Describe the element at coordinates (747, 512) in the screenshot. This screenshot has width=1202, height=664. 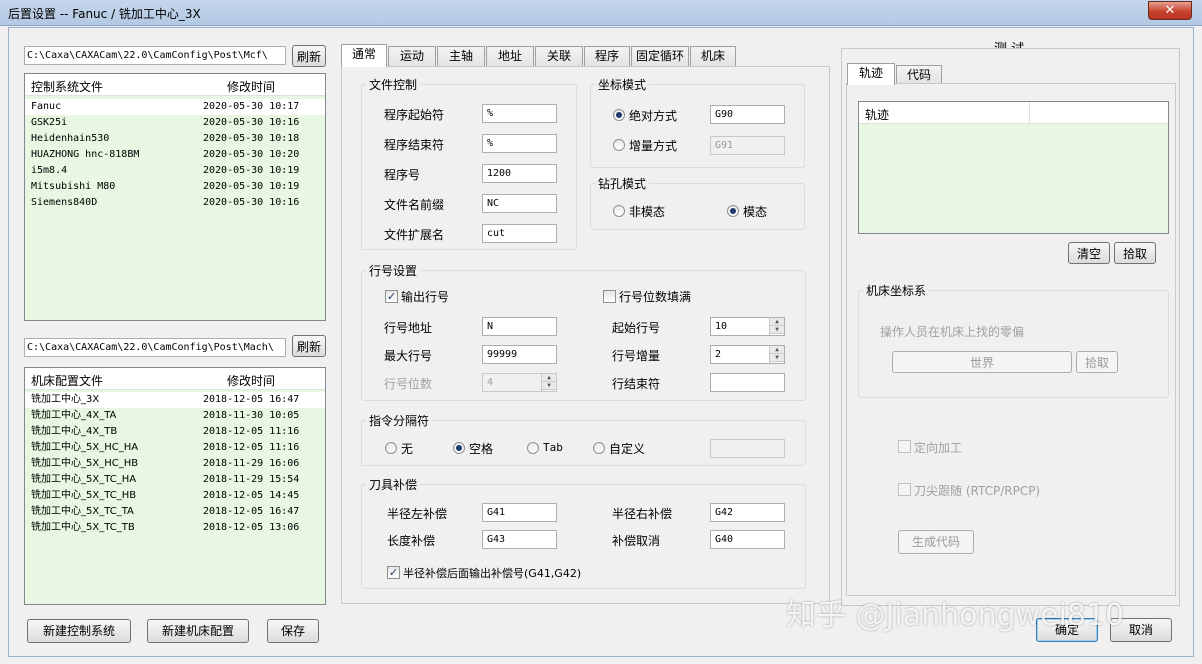
I see `right-comp-field: G42` at that location.